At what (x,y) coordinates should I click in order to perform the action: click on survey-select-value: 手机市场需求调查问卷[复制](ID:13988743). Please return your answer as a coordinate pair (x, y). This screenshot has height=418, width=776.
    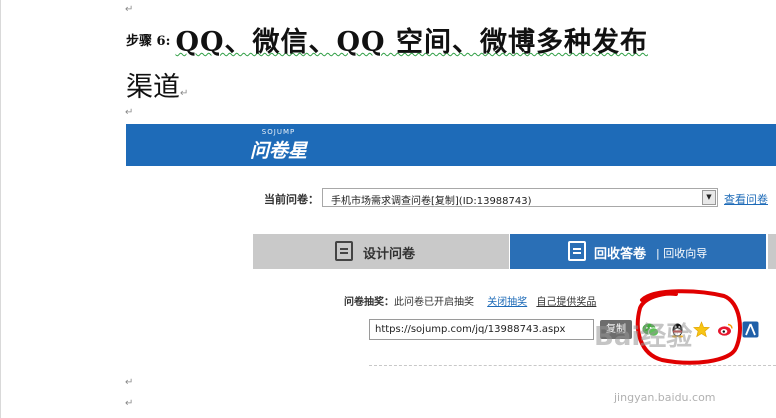
    Looking at the image, I should click on (431, 201).